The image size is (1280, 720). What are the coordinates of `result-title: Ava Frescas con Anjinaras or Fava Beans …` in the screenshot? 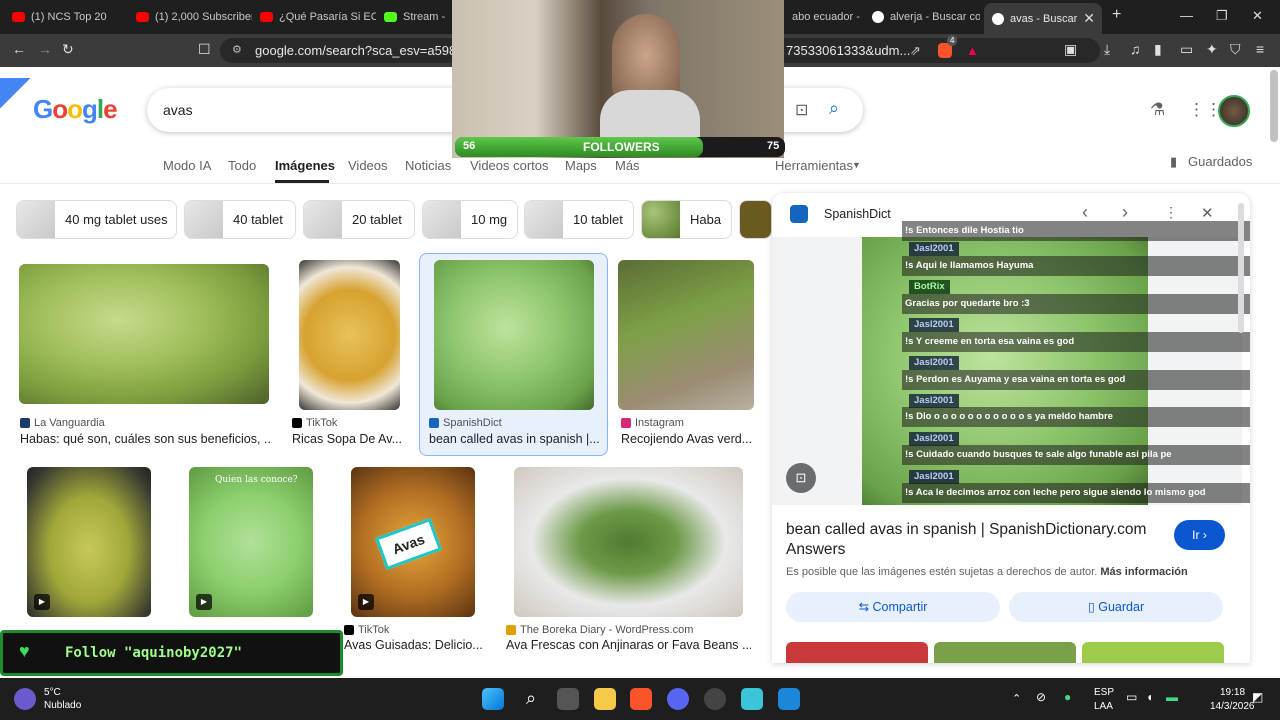 It's located at (628, 645).